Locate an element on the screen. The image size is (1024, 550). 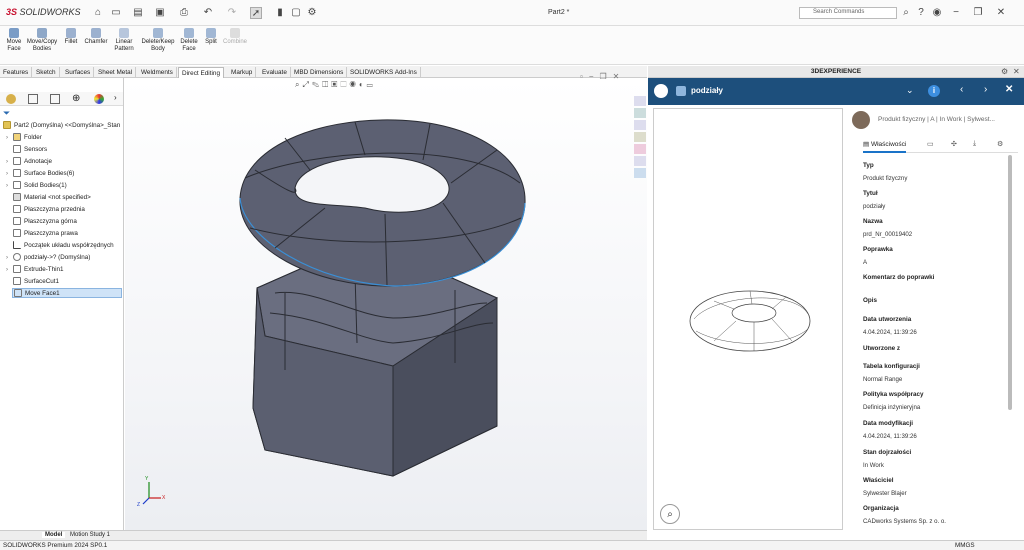
tree-item-origin: Początek układu współrzędnych is located at coordinates (60, 246).